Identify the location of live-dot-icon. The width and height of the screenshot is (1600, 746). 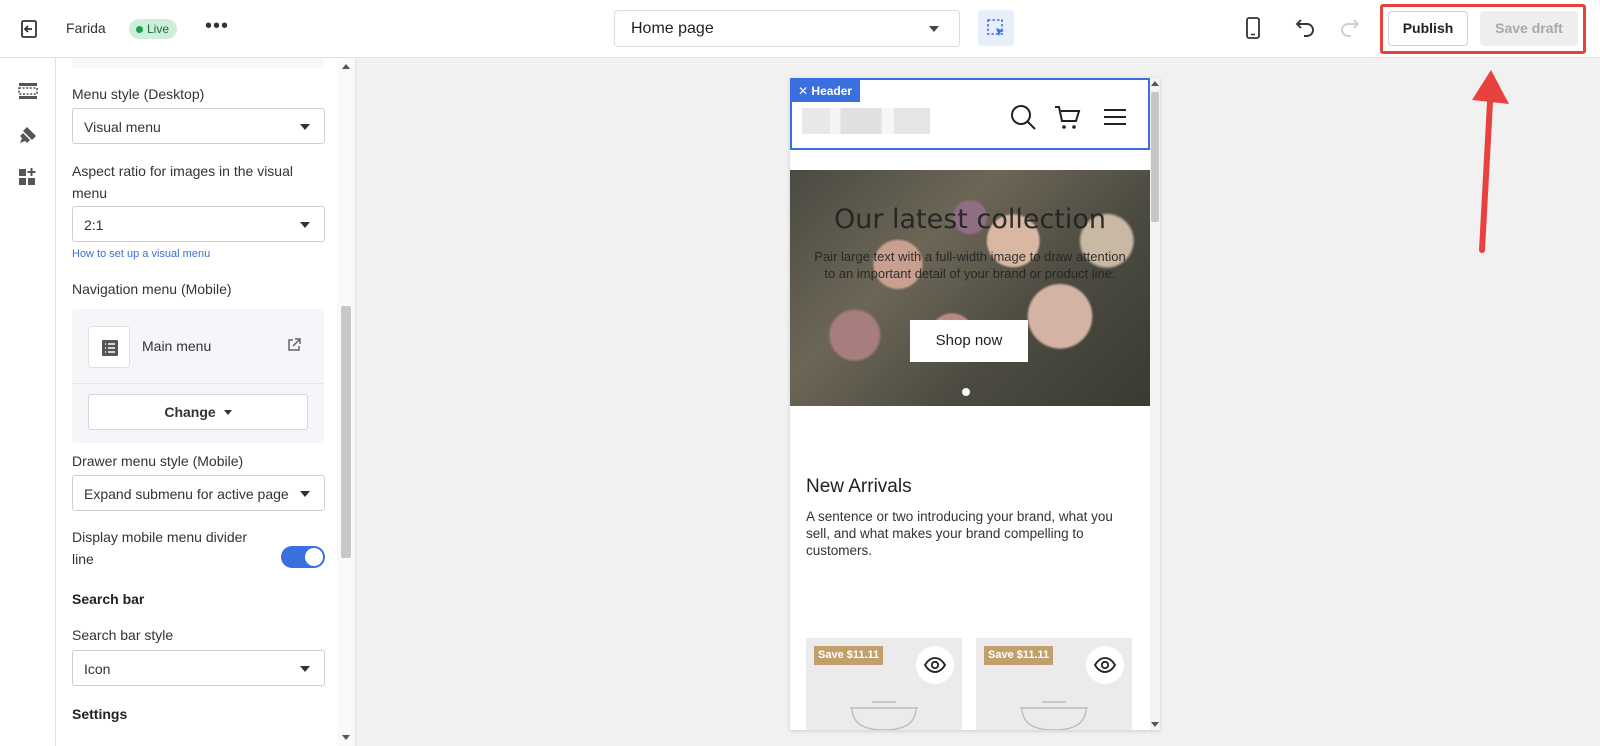
(139, 29).